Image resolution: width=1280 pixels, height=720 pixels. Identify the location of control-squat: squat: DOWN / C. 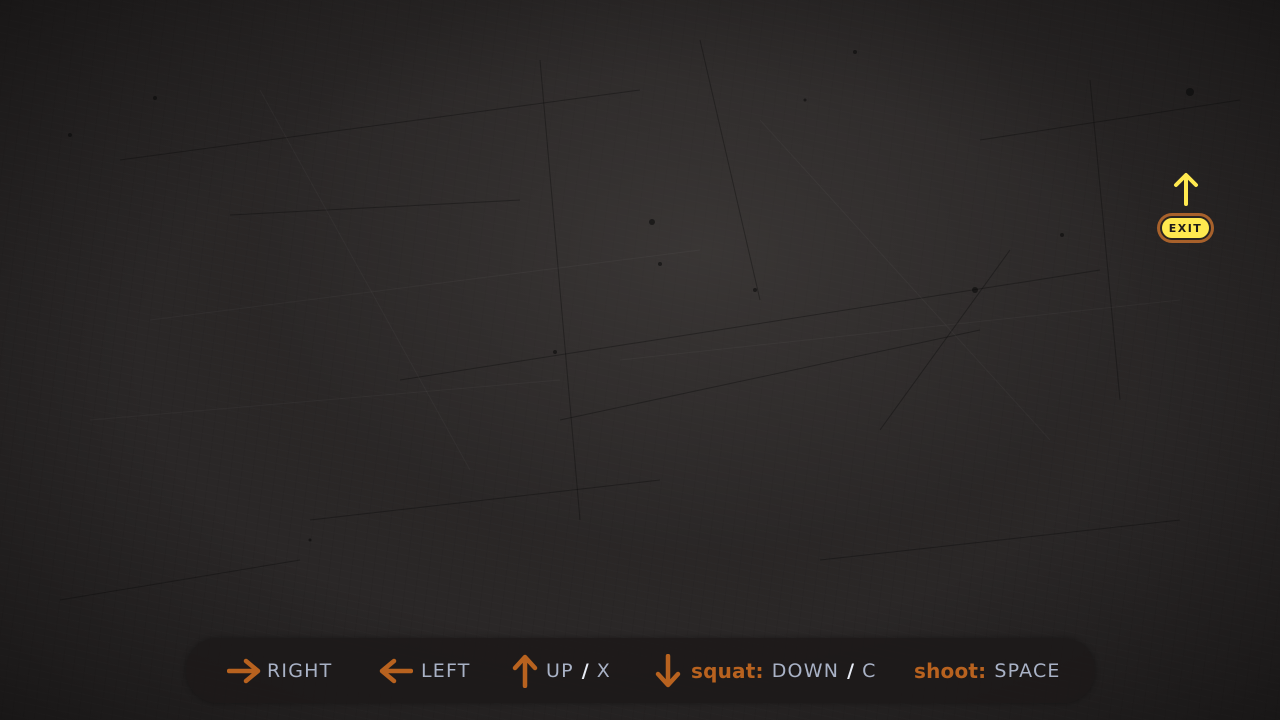
(766, 670).